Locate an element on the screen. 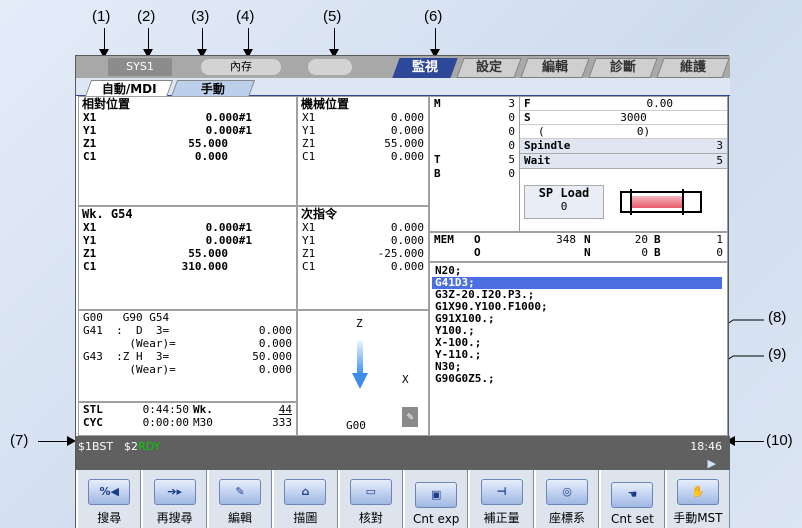 This screenshot has height=528, width=802. machine-value-x: 0.000 is located at coordinates (407, 117).